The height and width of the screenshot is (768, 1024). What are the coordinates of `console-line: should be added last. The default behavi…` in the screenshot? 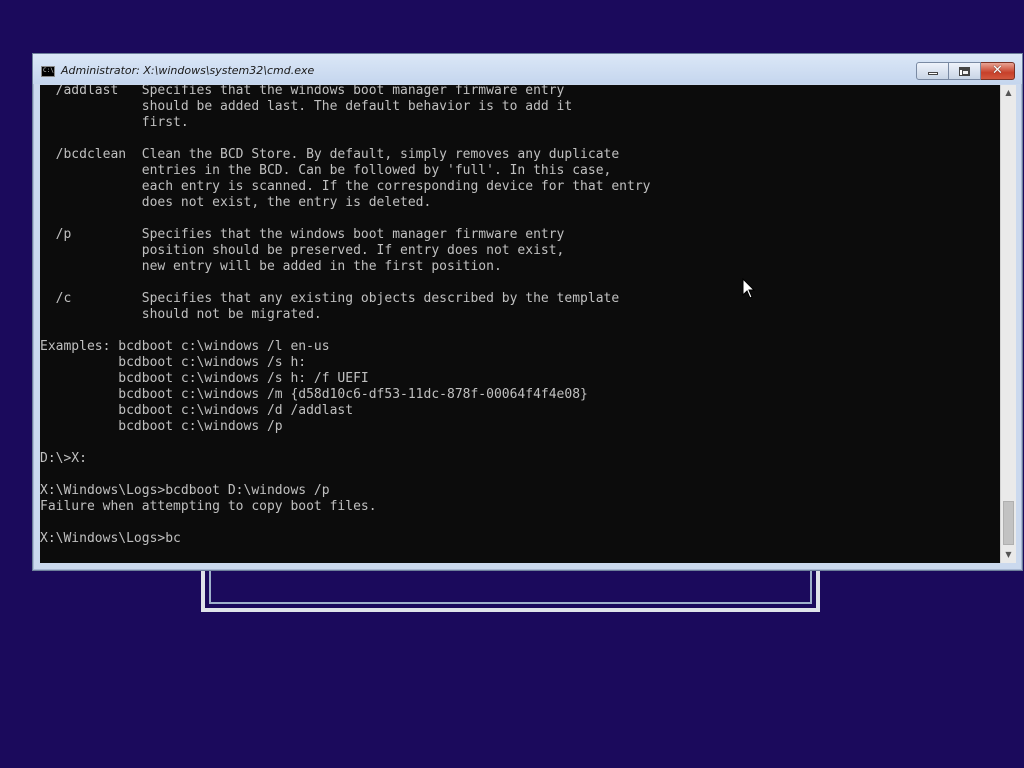 It's located at (306, 106).